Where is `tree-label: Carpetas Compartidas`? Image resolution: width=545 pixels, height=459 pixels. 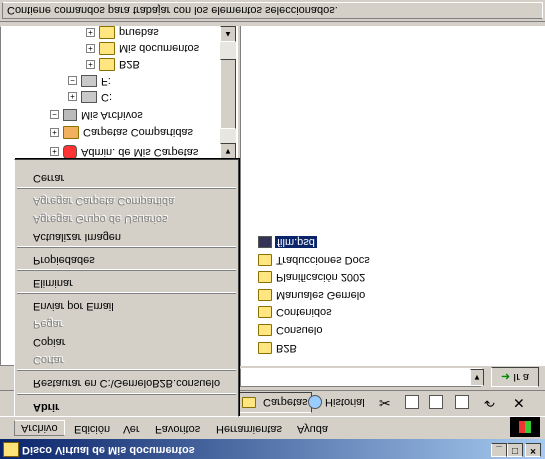 tree-label: Carpetas Compartidas is located at coordinates (138, 132).